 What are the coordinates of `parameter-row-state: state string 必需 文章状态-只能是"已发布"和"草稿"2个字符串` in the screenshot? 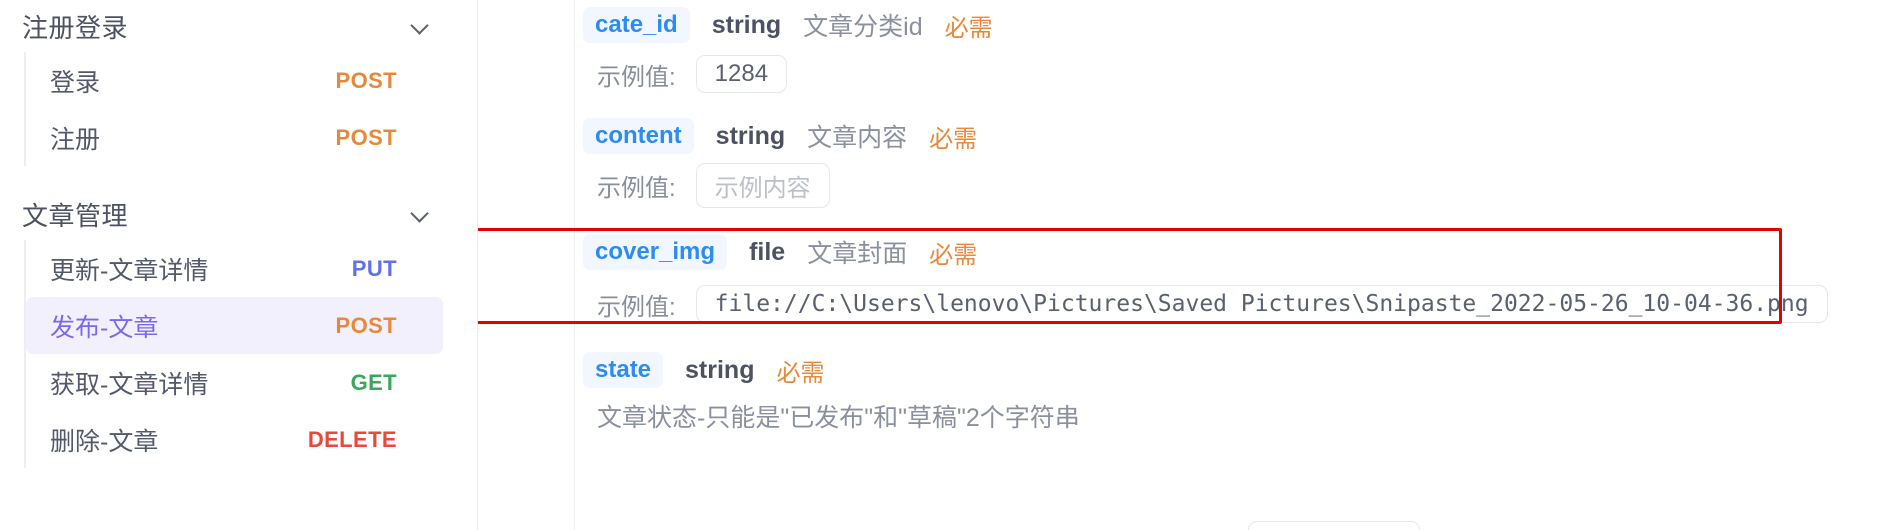 It's located at (1234, 393).